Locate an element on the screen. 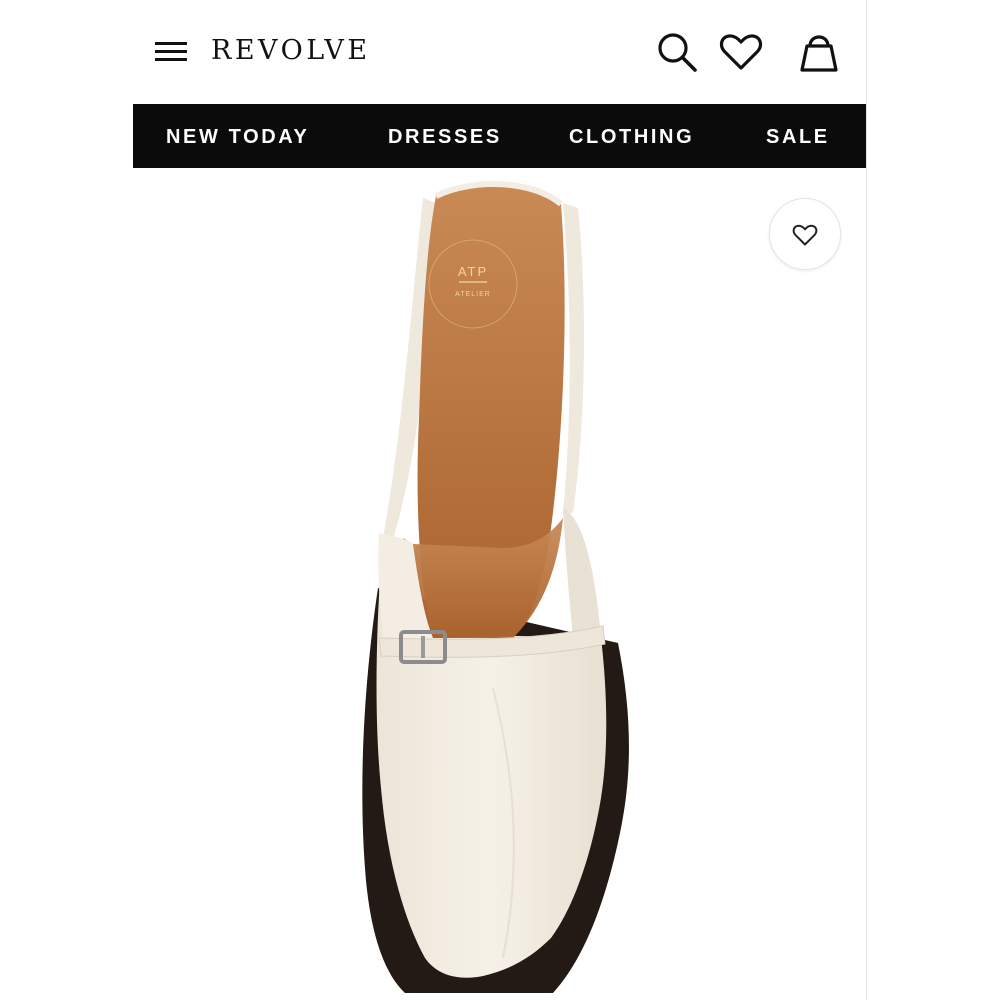  heart-icon is located at coordinates (741, 52).